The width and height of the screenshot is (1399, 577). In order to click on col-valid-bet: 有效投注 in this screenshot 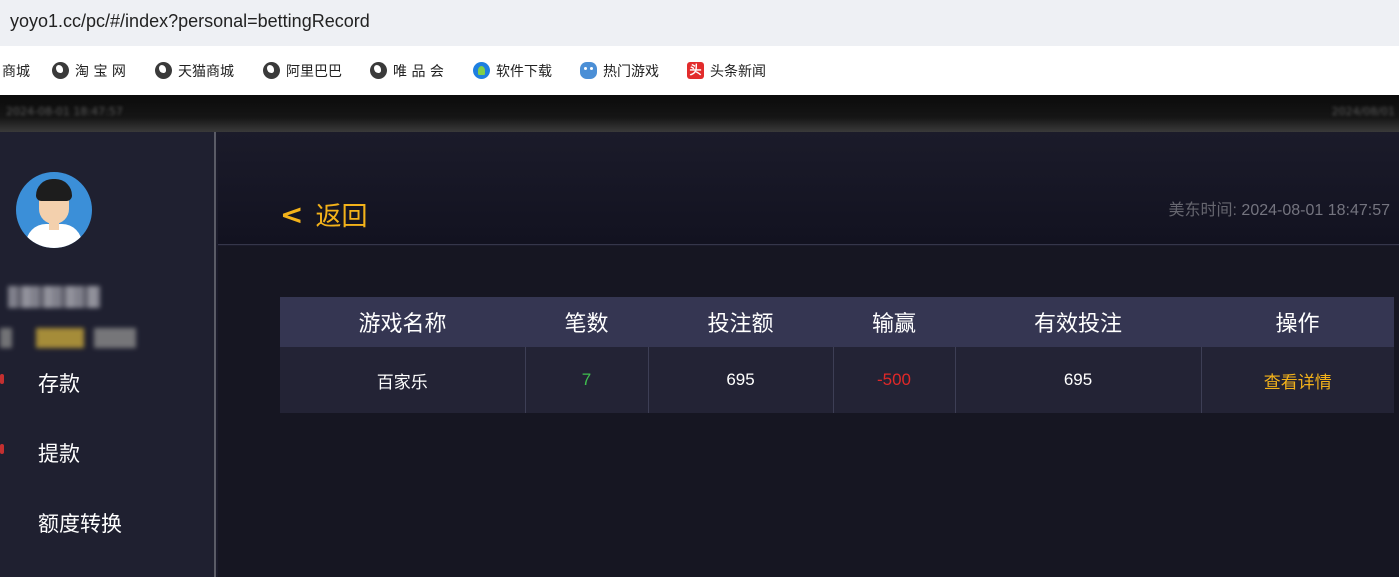, I will do `click(1078, 322)`.